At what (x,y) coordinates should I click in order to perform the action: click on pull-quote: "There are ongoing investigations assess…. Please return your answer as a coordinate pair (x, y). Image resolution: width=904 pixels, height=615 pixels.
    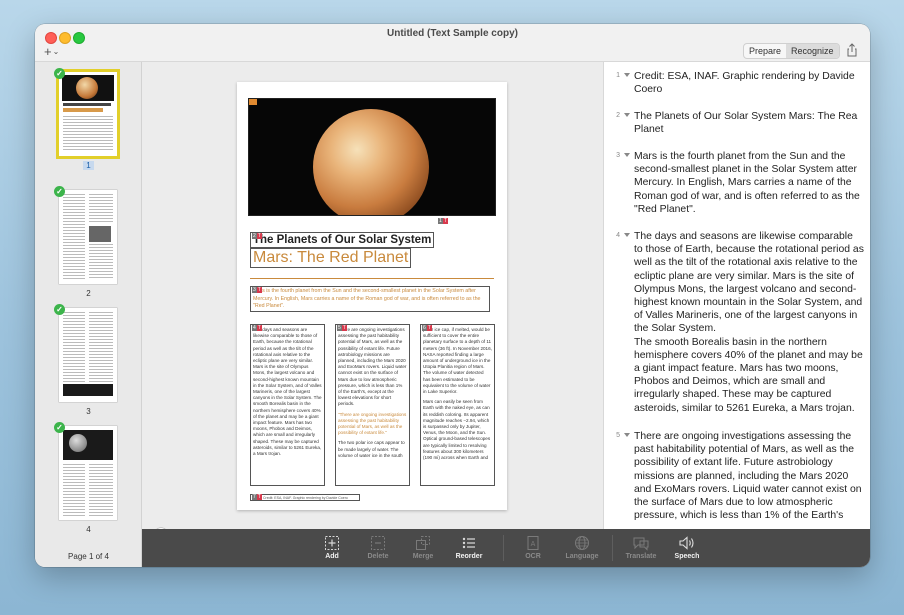
    Looking at the image, I should click on (372, 423).